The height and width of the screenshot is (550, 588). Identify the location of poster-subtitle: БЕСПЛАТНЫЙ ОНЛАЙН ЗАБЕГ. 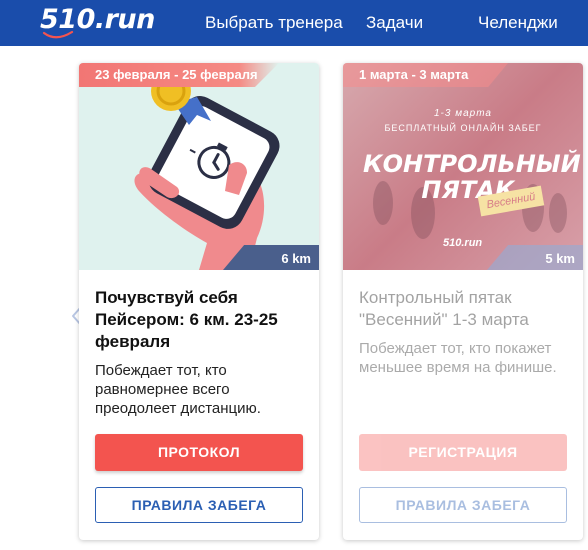
(463, 128).